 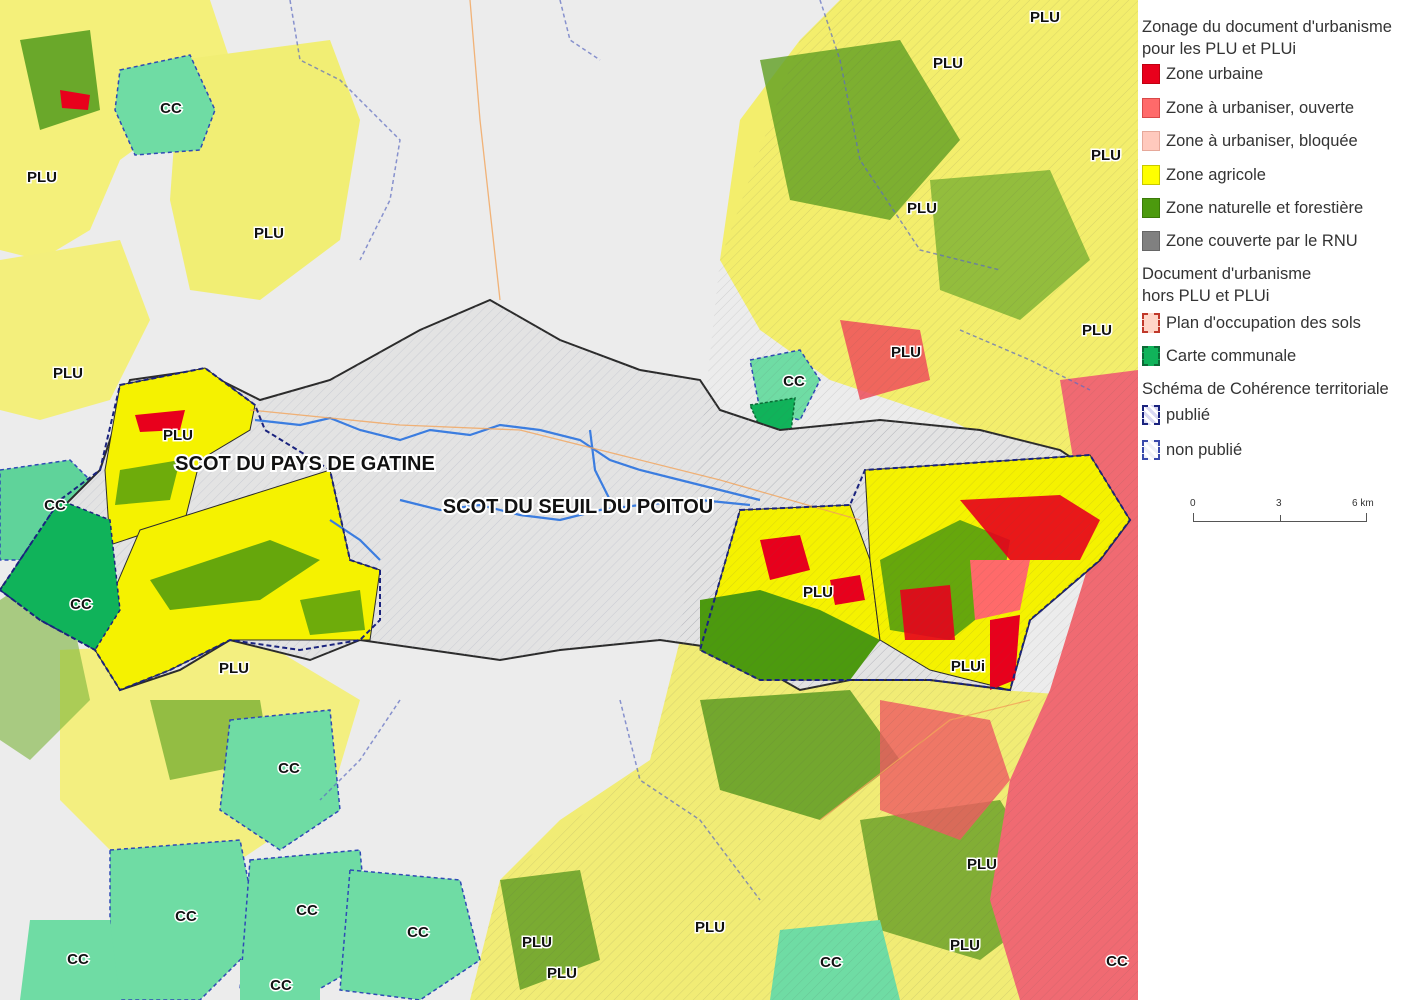 I want to click on legend-item-zone-naturelle: Zone naturelle et forestière, so click(x=1252, y=208).